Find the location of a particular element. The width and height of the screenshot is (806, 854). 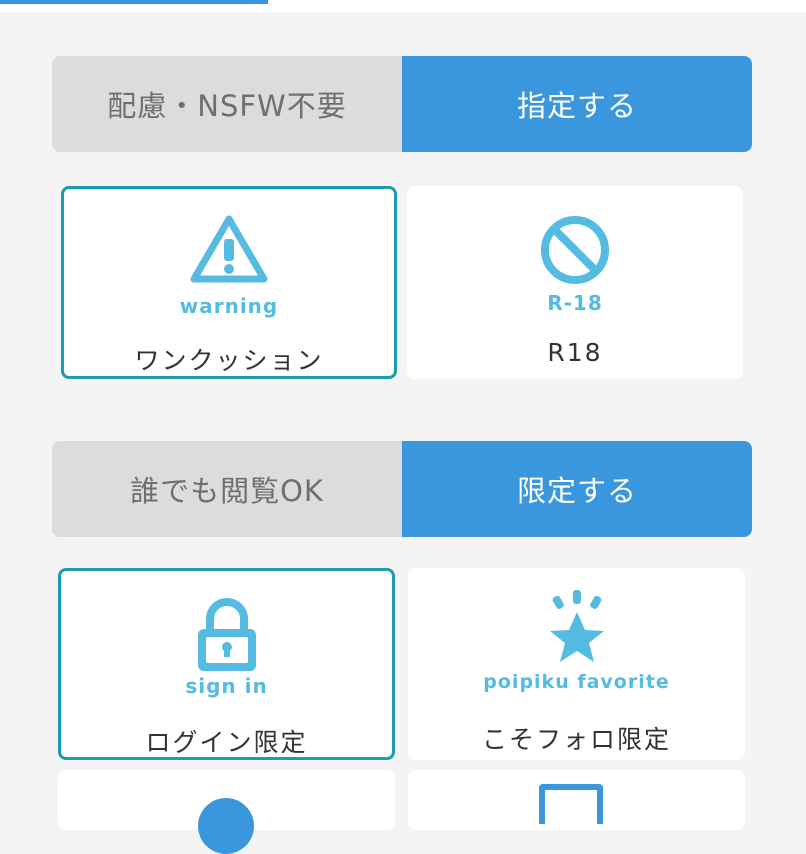

lock-icon is located at coordinates (226, 636).